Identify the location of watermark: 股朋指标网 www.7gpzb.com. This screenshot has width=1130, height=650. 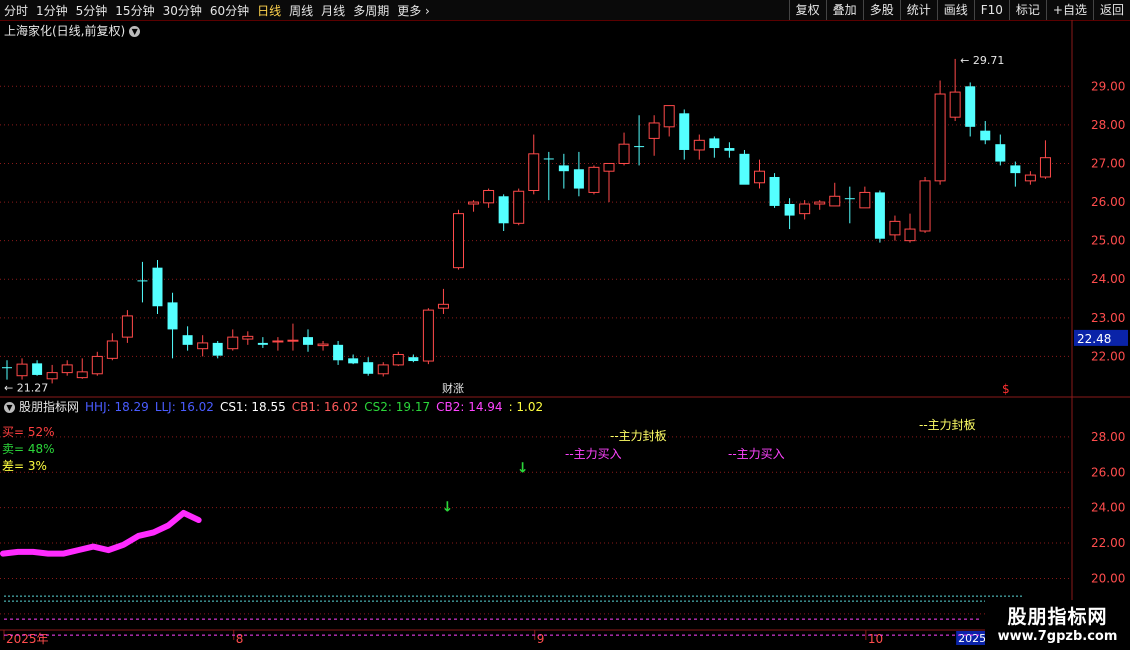
(1057, 625).